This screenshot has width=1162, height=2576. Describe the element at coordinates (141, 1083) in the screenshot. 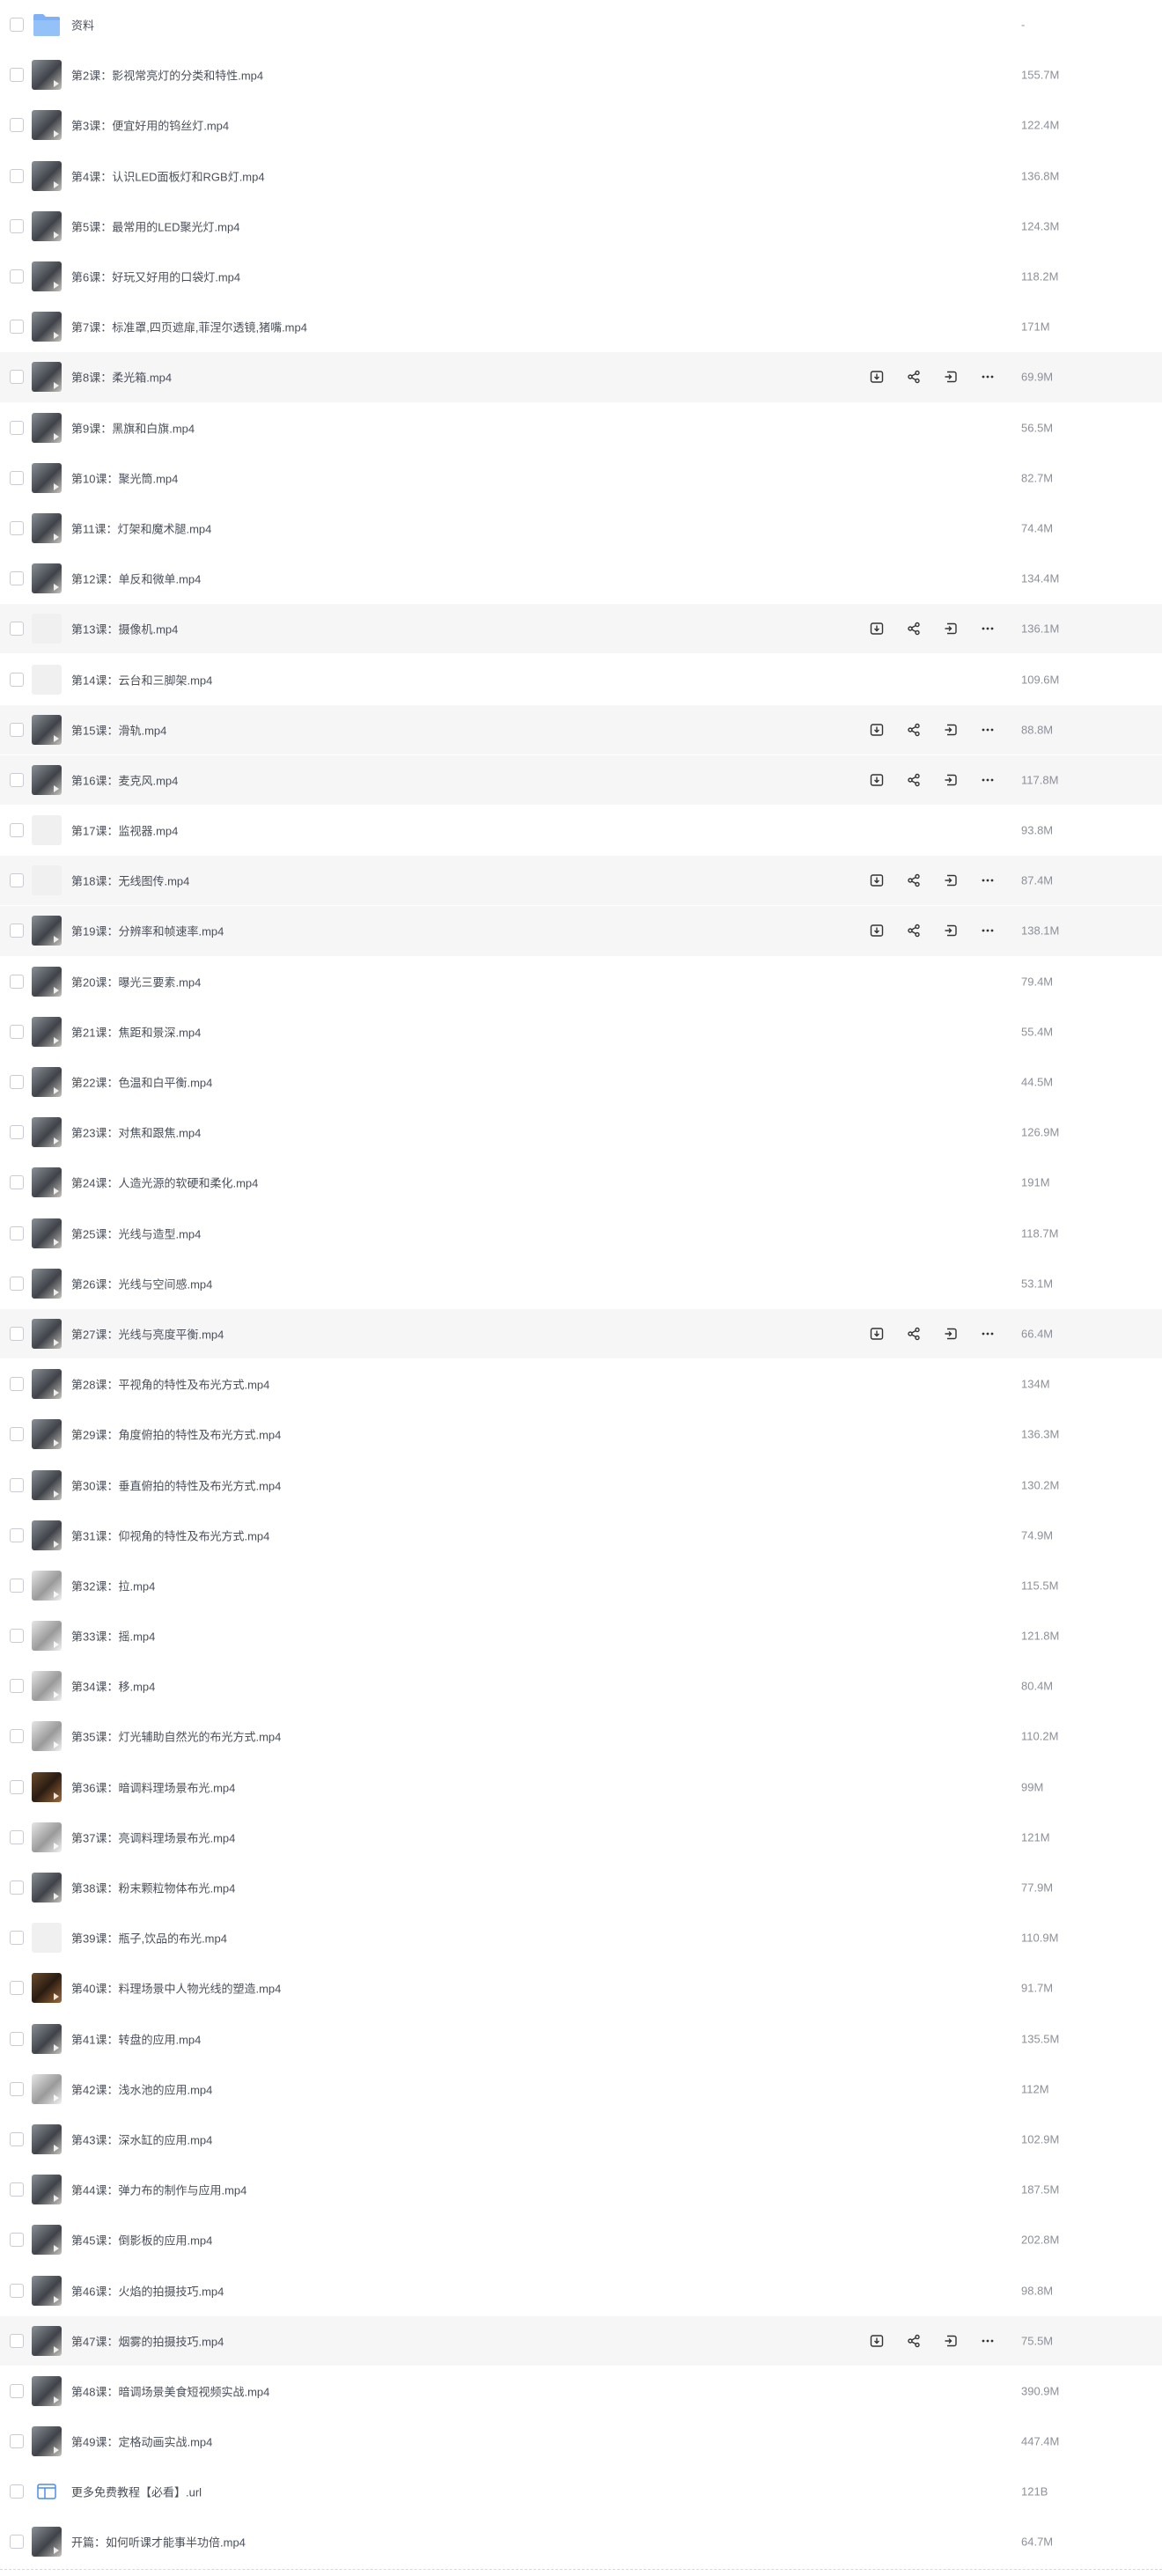

I see `file-name: 第22课：色温和白平衡.mp4` at that location.